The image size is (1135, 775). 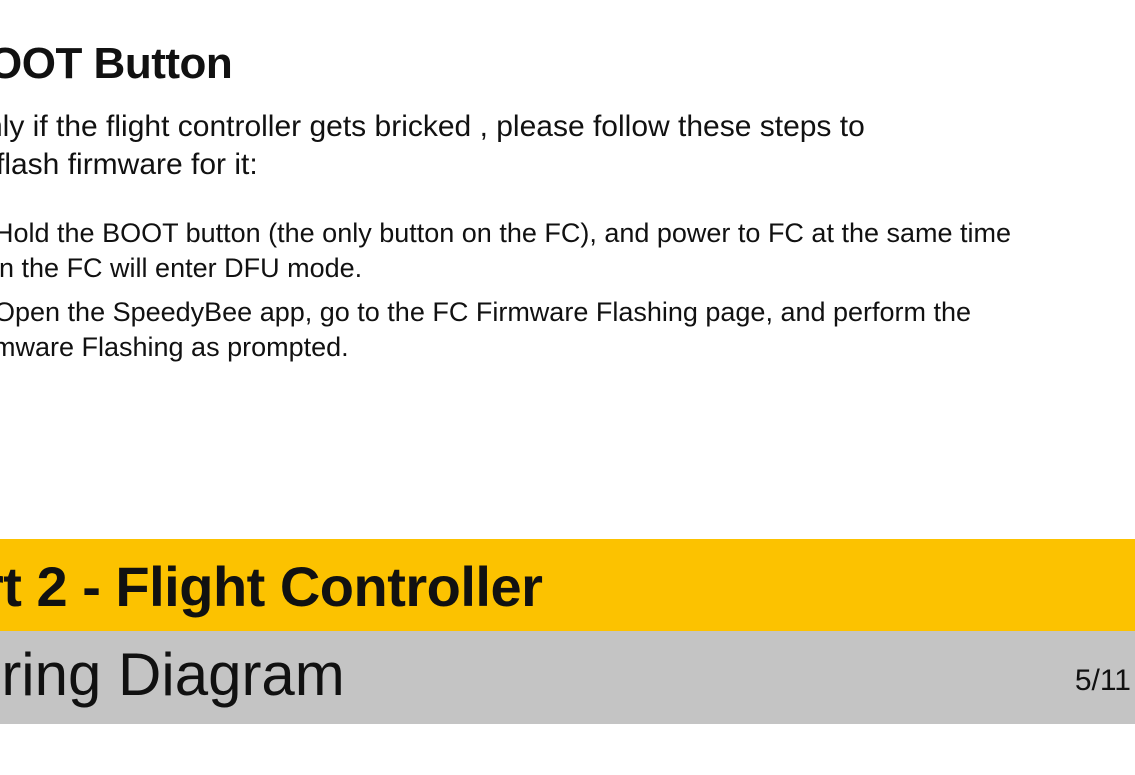 What do you see at coordinates (567, 585) in the screenshot?
I see `section-header-bar: rt 2 - Flight Controller` at bounding box center [567, 585].